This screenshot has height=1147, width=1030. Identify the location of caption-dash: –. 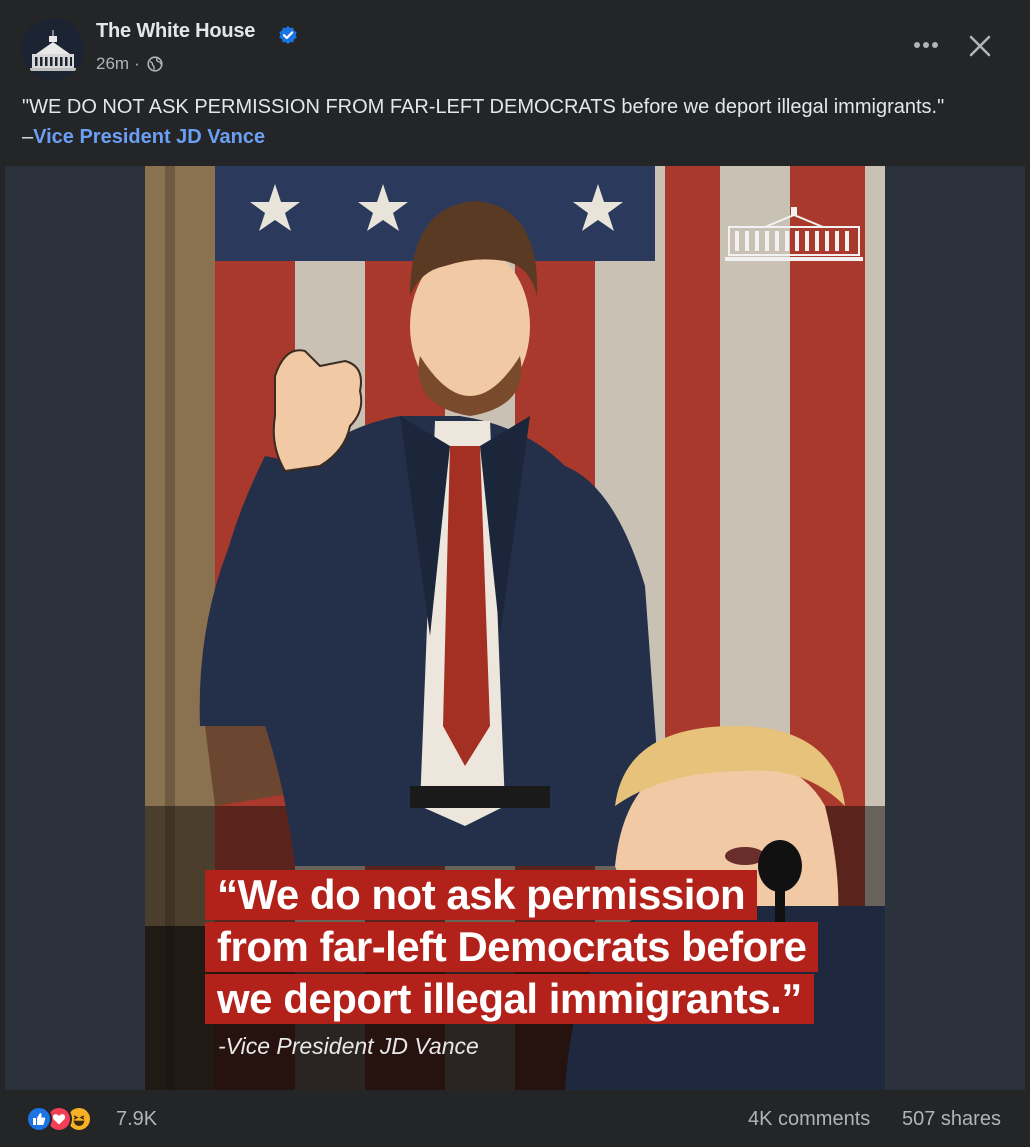
(28, 137).